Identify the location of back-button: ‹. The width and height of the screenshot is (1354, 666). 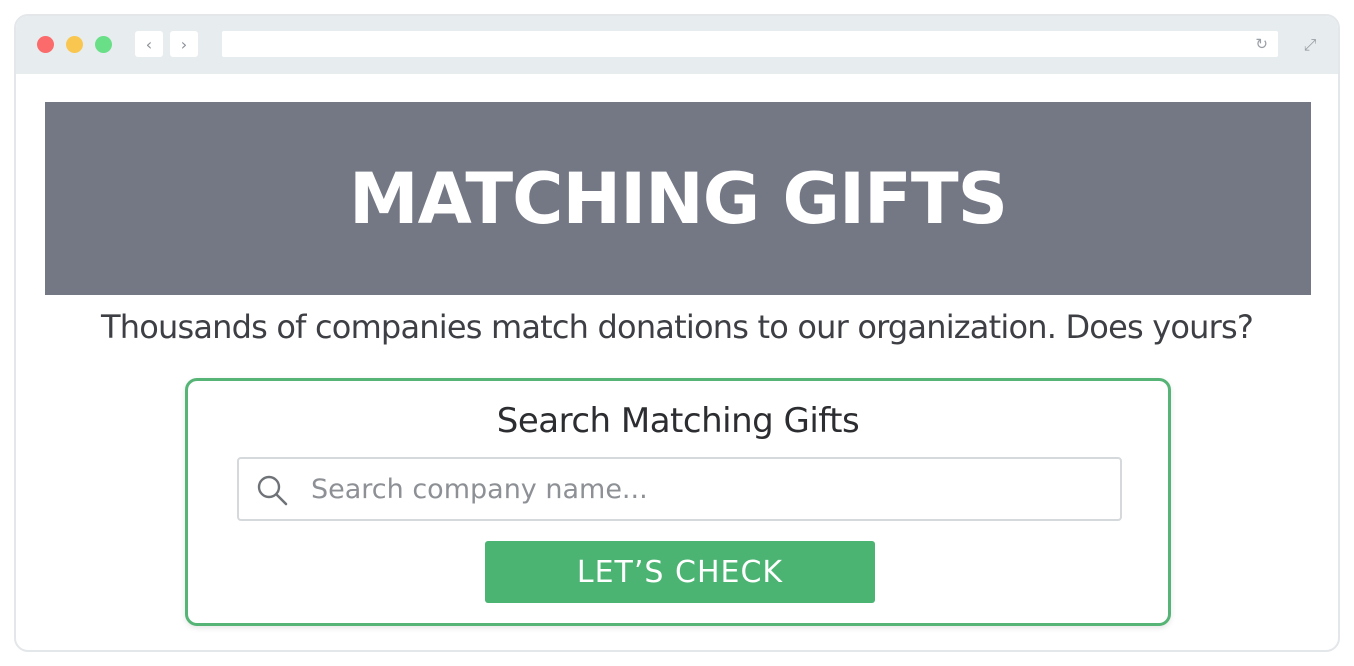
(149, 44).